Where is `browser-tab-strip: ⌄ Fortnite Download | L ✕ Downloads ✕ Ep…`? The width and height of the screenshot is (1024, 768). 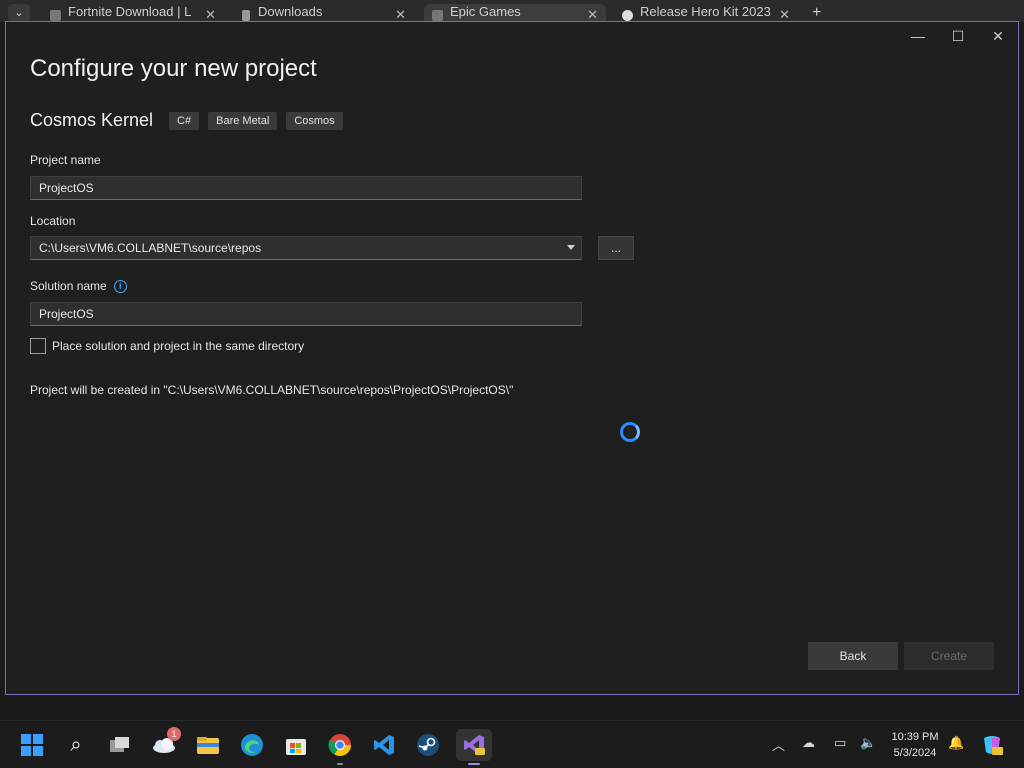
browser-tab-strip: ⌄ Fortnite Download | L ✕ Downloads ✕ Ep… is located at coordinates (512, 11).